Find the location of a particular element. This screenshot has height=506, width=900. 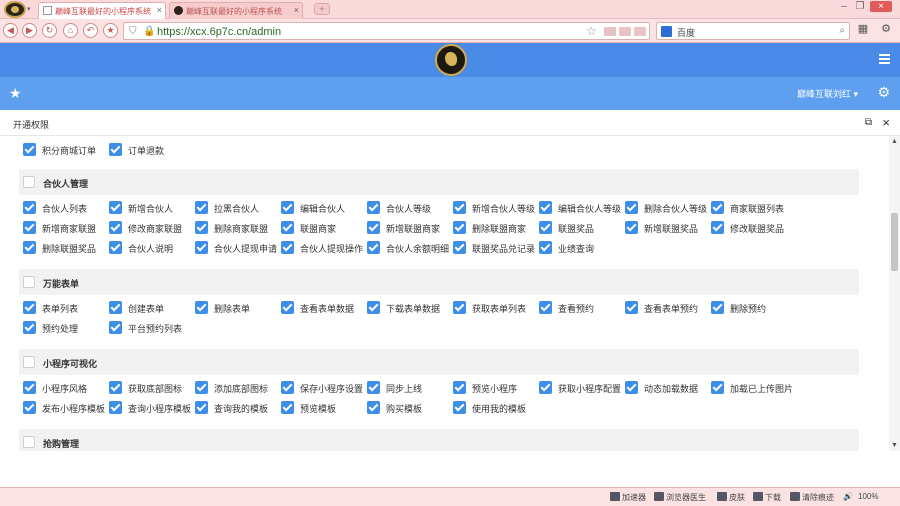

window-close-icon: × is located at coordinates (881, 6).